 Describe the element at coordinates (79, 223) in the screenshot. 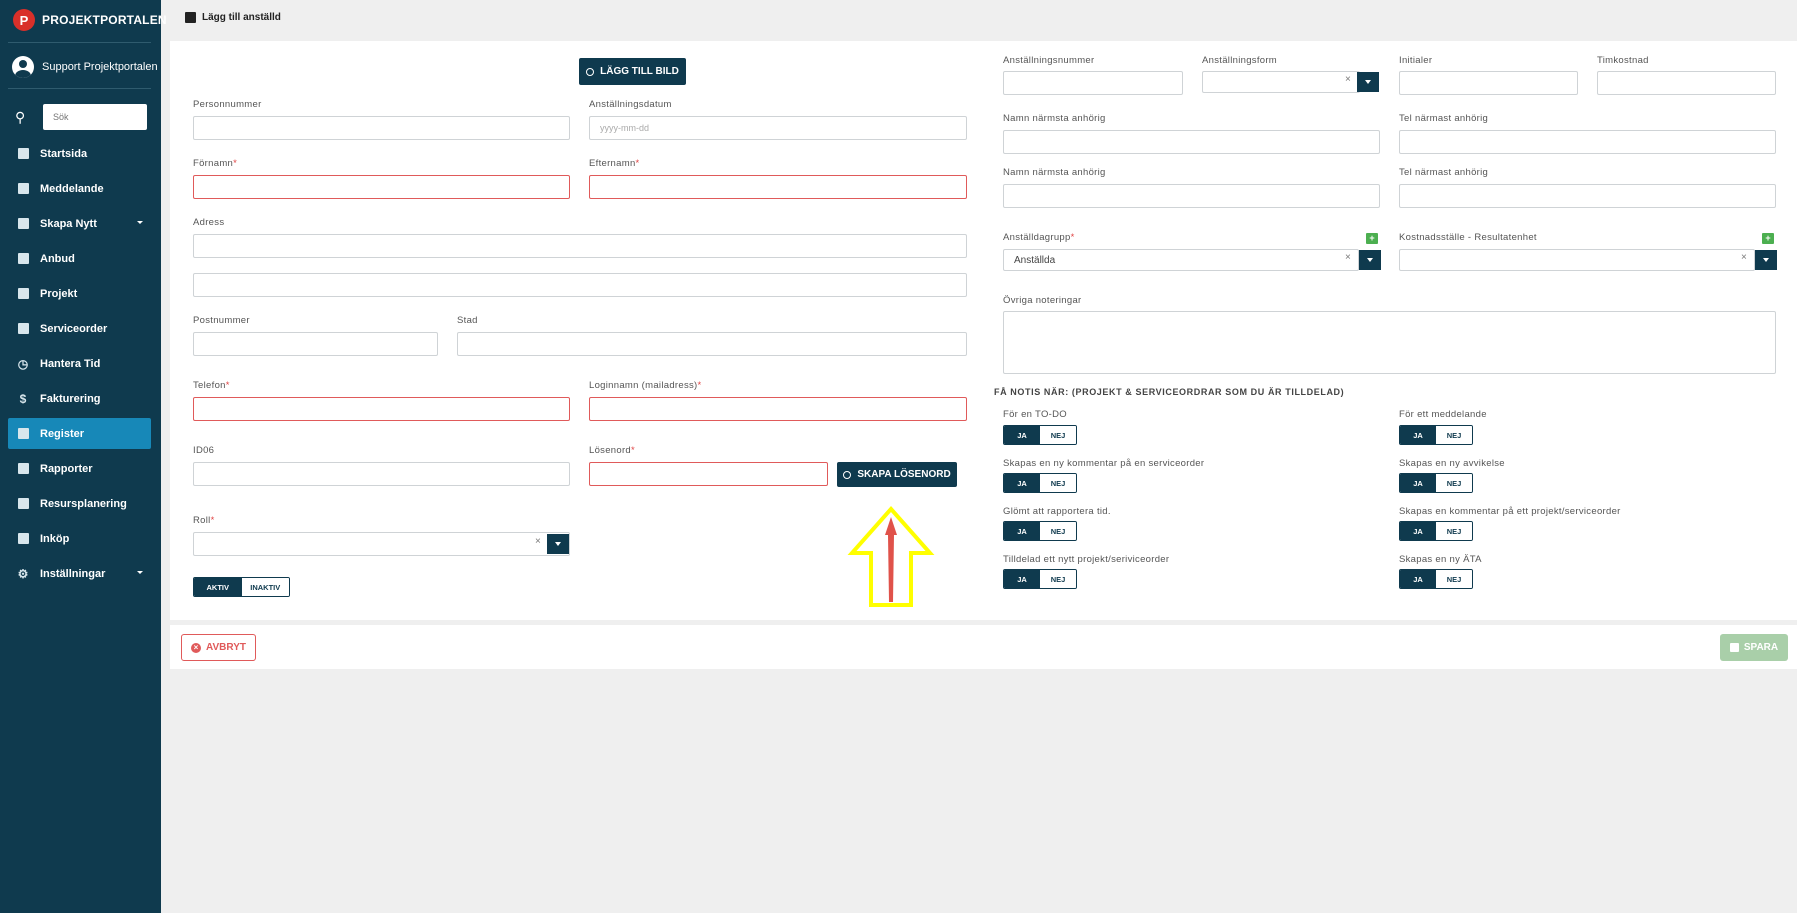

I see `sidebar-item-skapa-nytt: Skapa Nytt` at that location.